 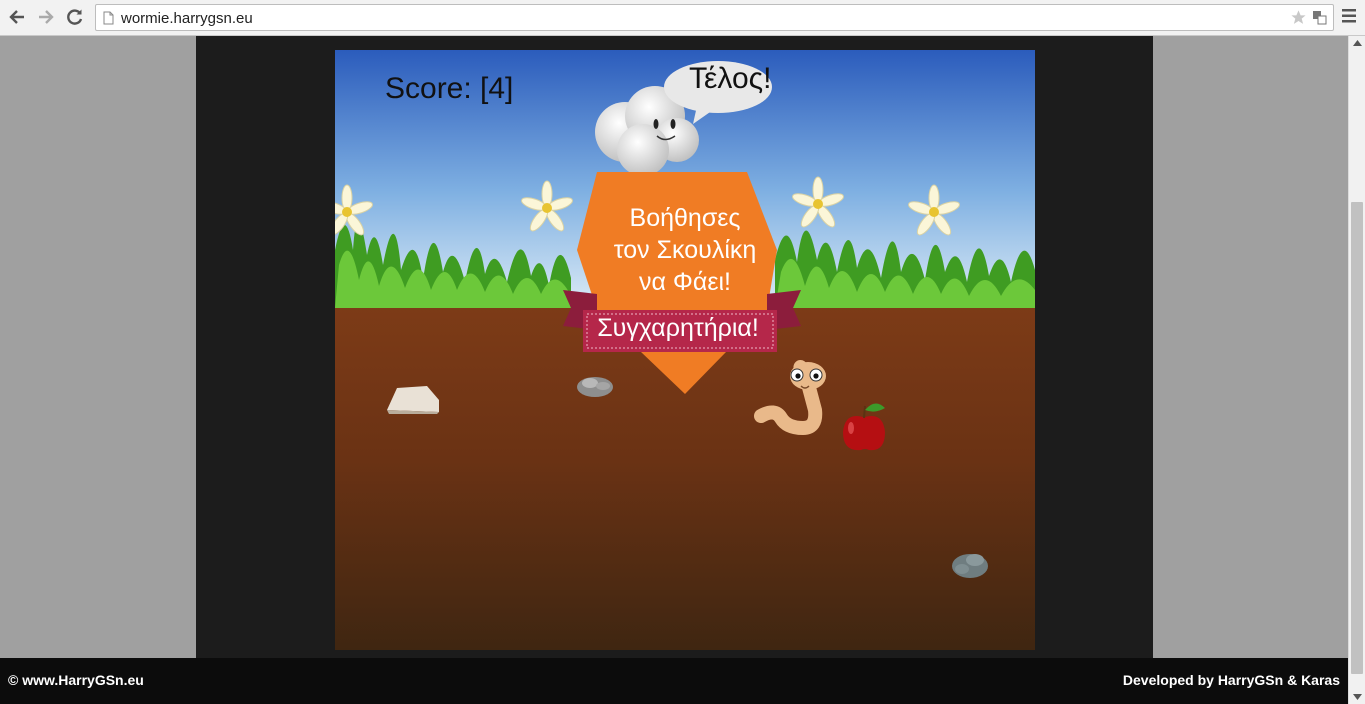 I want to click on browser-toolbar: wormie.harrygsn.eu, so click(x=682, y=18).